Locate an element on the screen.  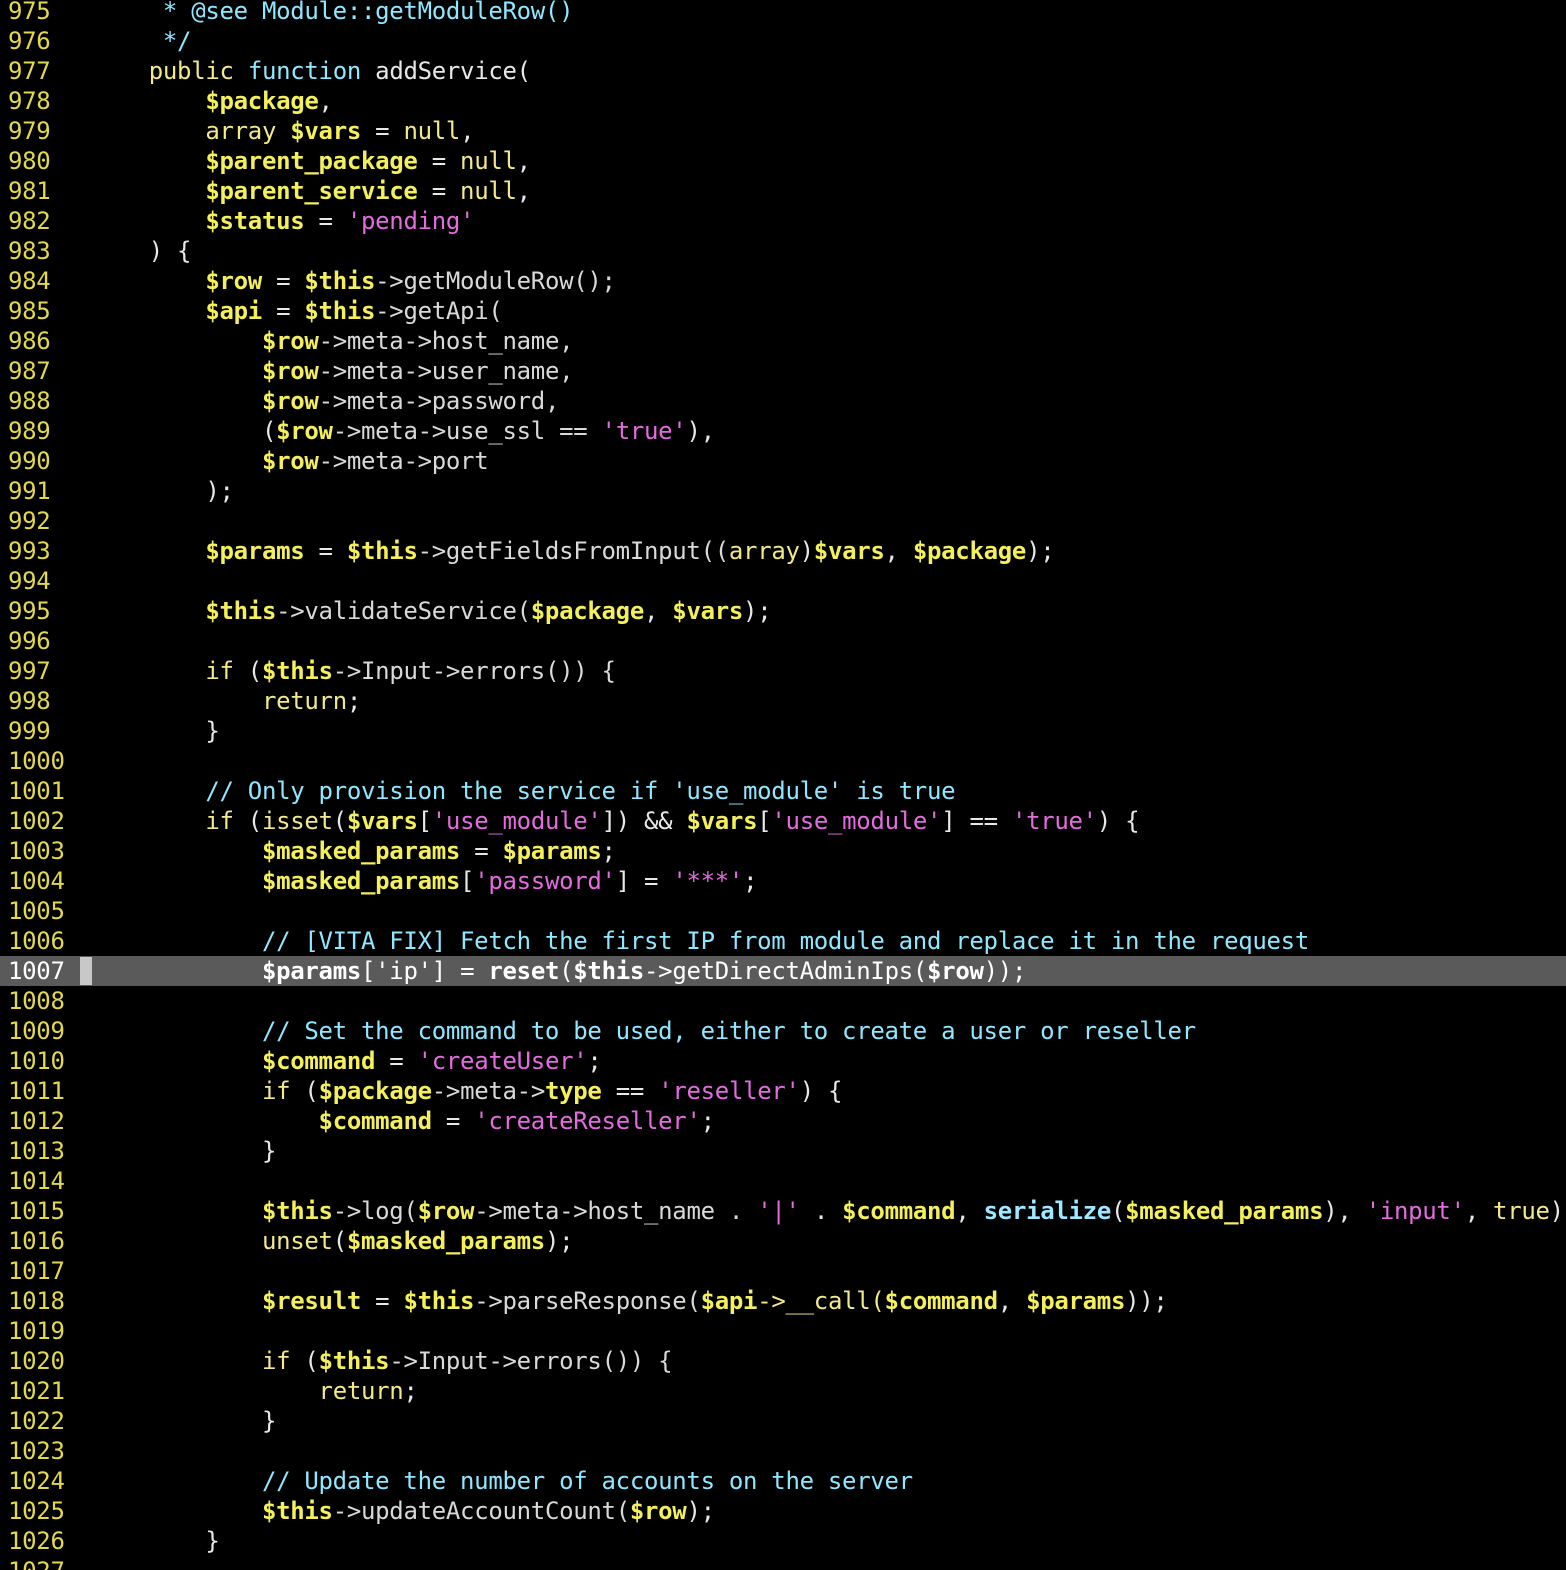
code-line: 1013 } is located at coordinates (783, 1151).